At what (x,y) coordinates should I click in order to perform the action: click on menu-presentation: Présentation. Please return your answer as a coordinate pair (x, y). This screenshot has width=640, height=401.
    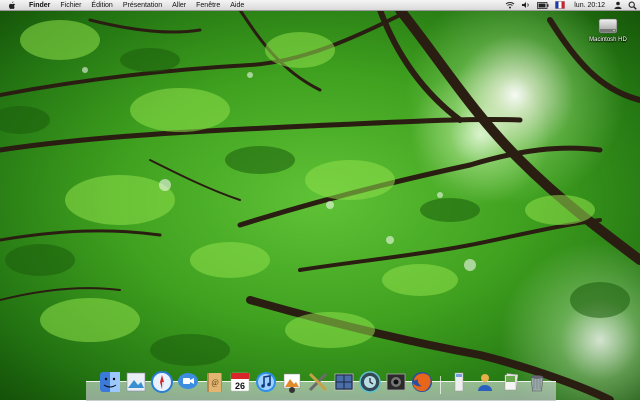
    Looking at the image, I should click on (142, 5).